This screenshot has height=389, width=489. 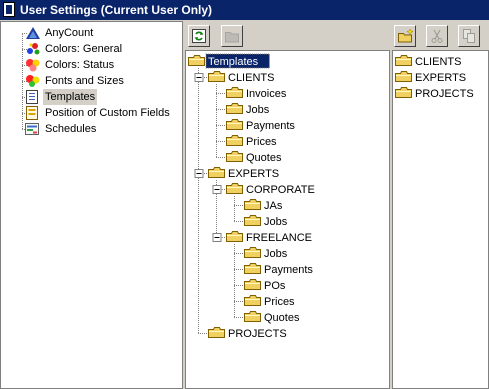 I want to click on tree-node-clients-jobs: Jobs, so click(x=248, y=110).